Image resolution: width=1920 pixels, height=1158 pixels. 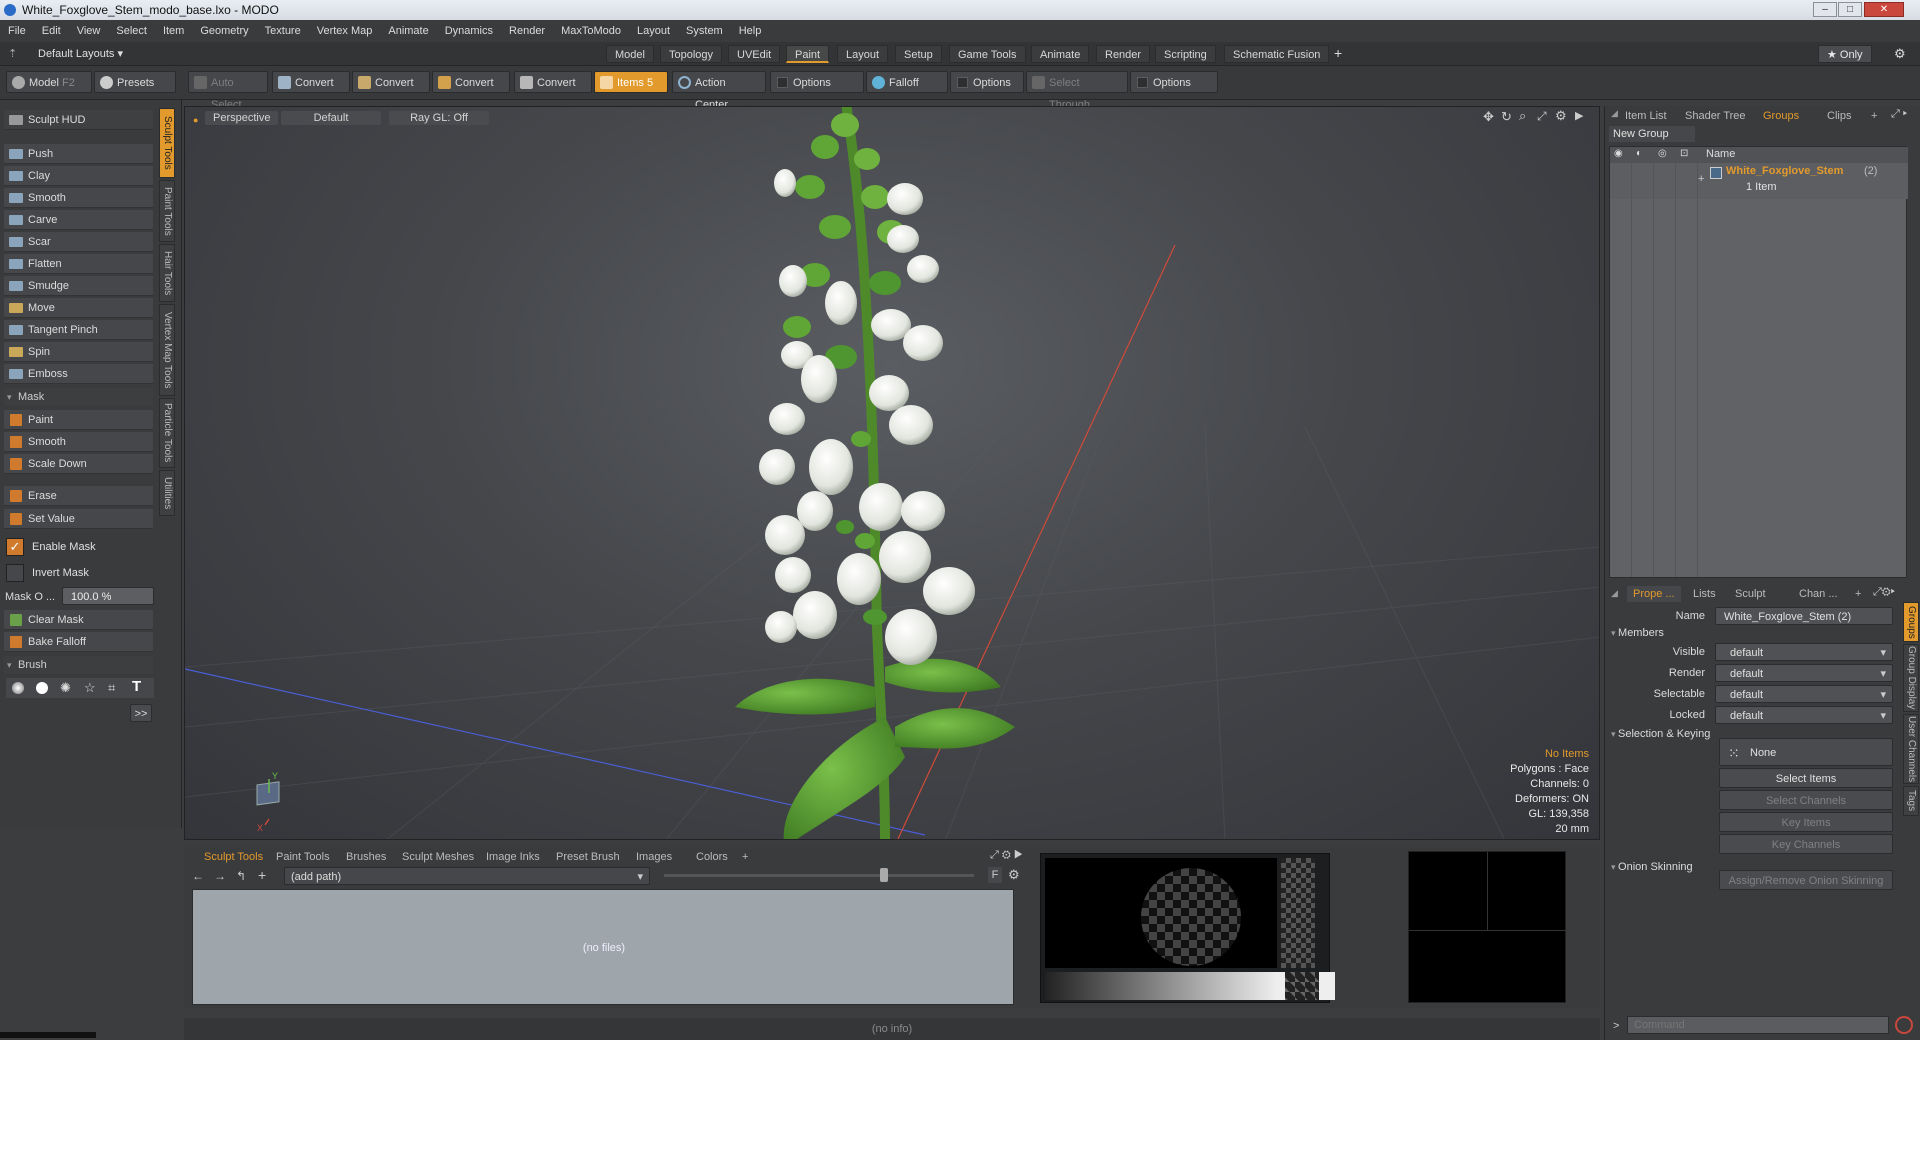 I want to click on rotate-icon: ↻, so click(x=1506, y=117).